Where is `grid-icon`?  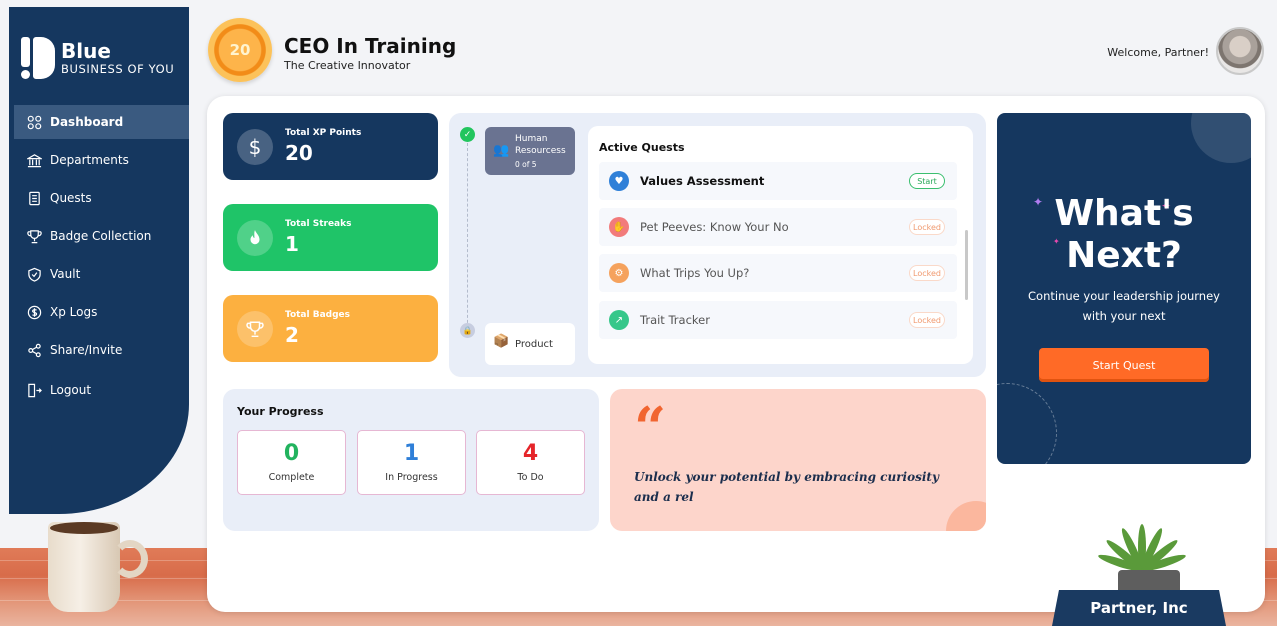 grid-icon is located at coordinates (34, 122).